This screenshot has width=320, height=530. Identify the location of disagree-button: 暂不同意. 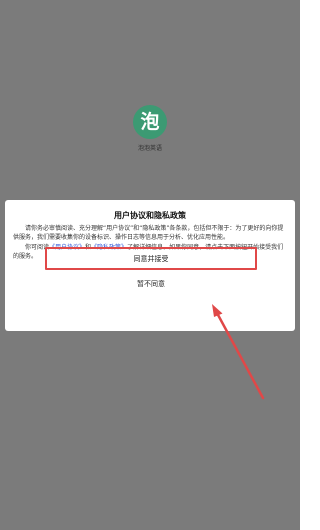
(151, 284).